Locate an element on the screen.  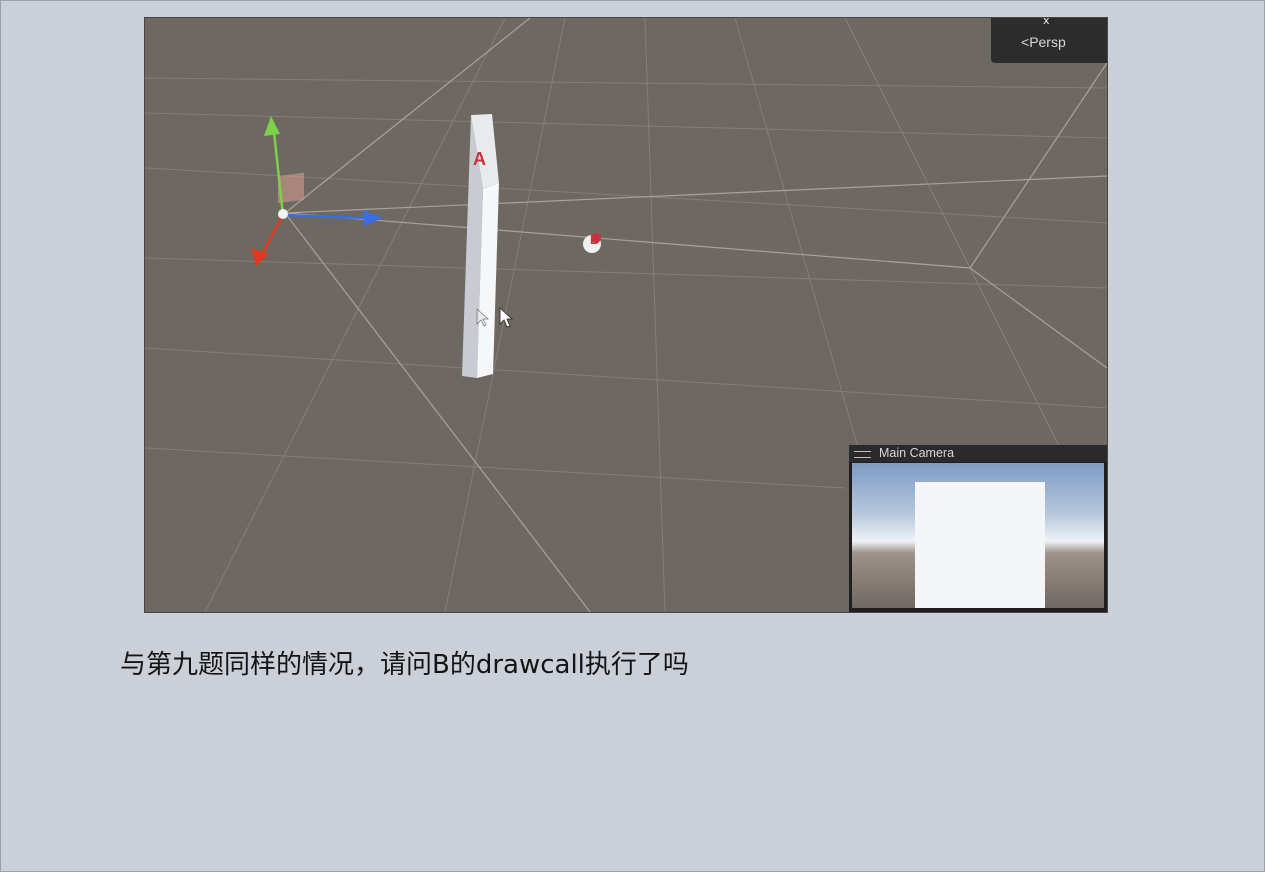
camera-preview-wall is located at coordinates (980, 545).